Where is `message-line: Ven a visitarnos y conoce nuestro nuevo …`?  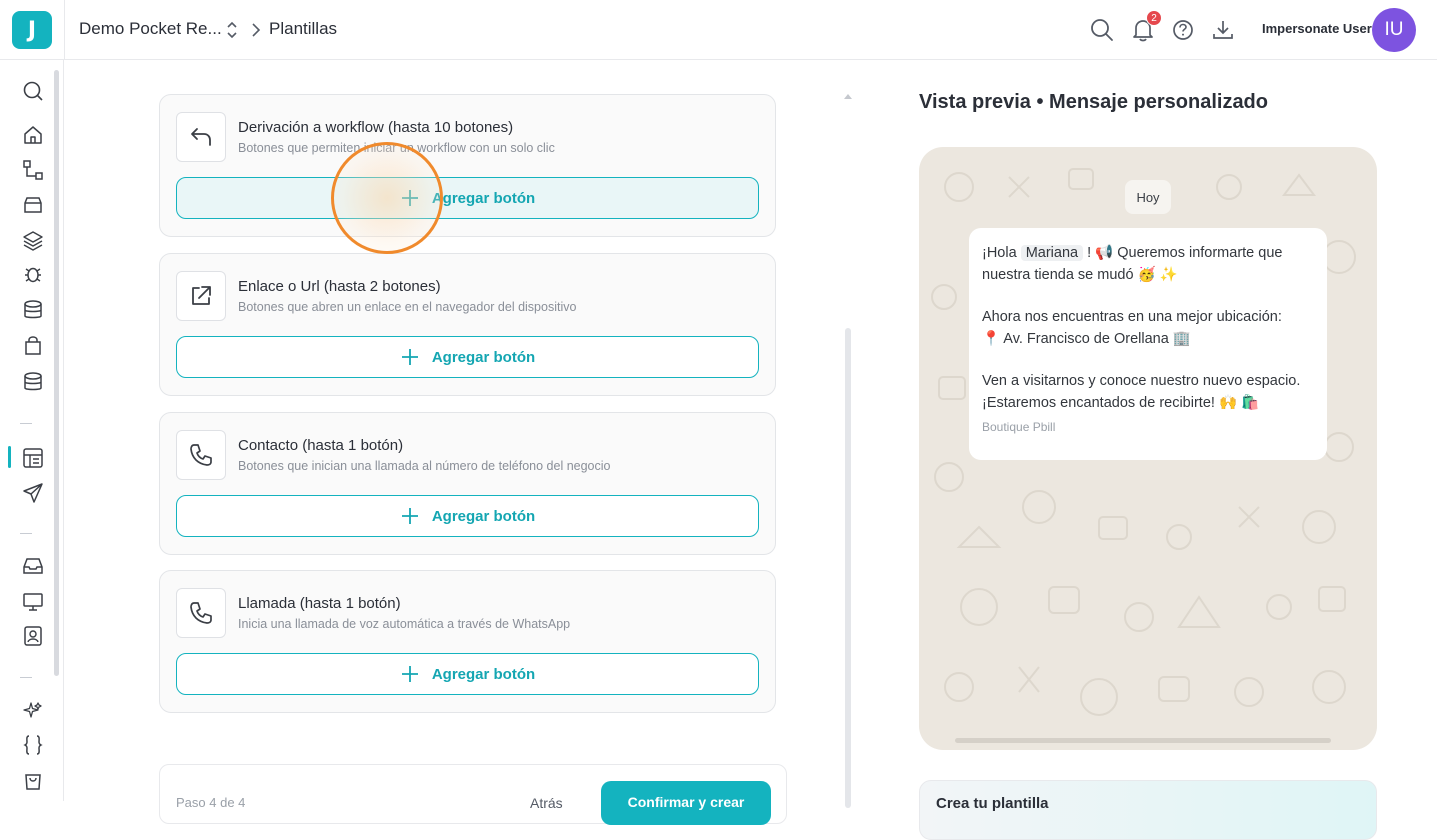 message-line: Ven a visitarnos y conoce nuestro nuevo … is located at coordinates (1141, 381).